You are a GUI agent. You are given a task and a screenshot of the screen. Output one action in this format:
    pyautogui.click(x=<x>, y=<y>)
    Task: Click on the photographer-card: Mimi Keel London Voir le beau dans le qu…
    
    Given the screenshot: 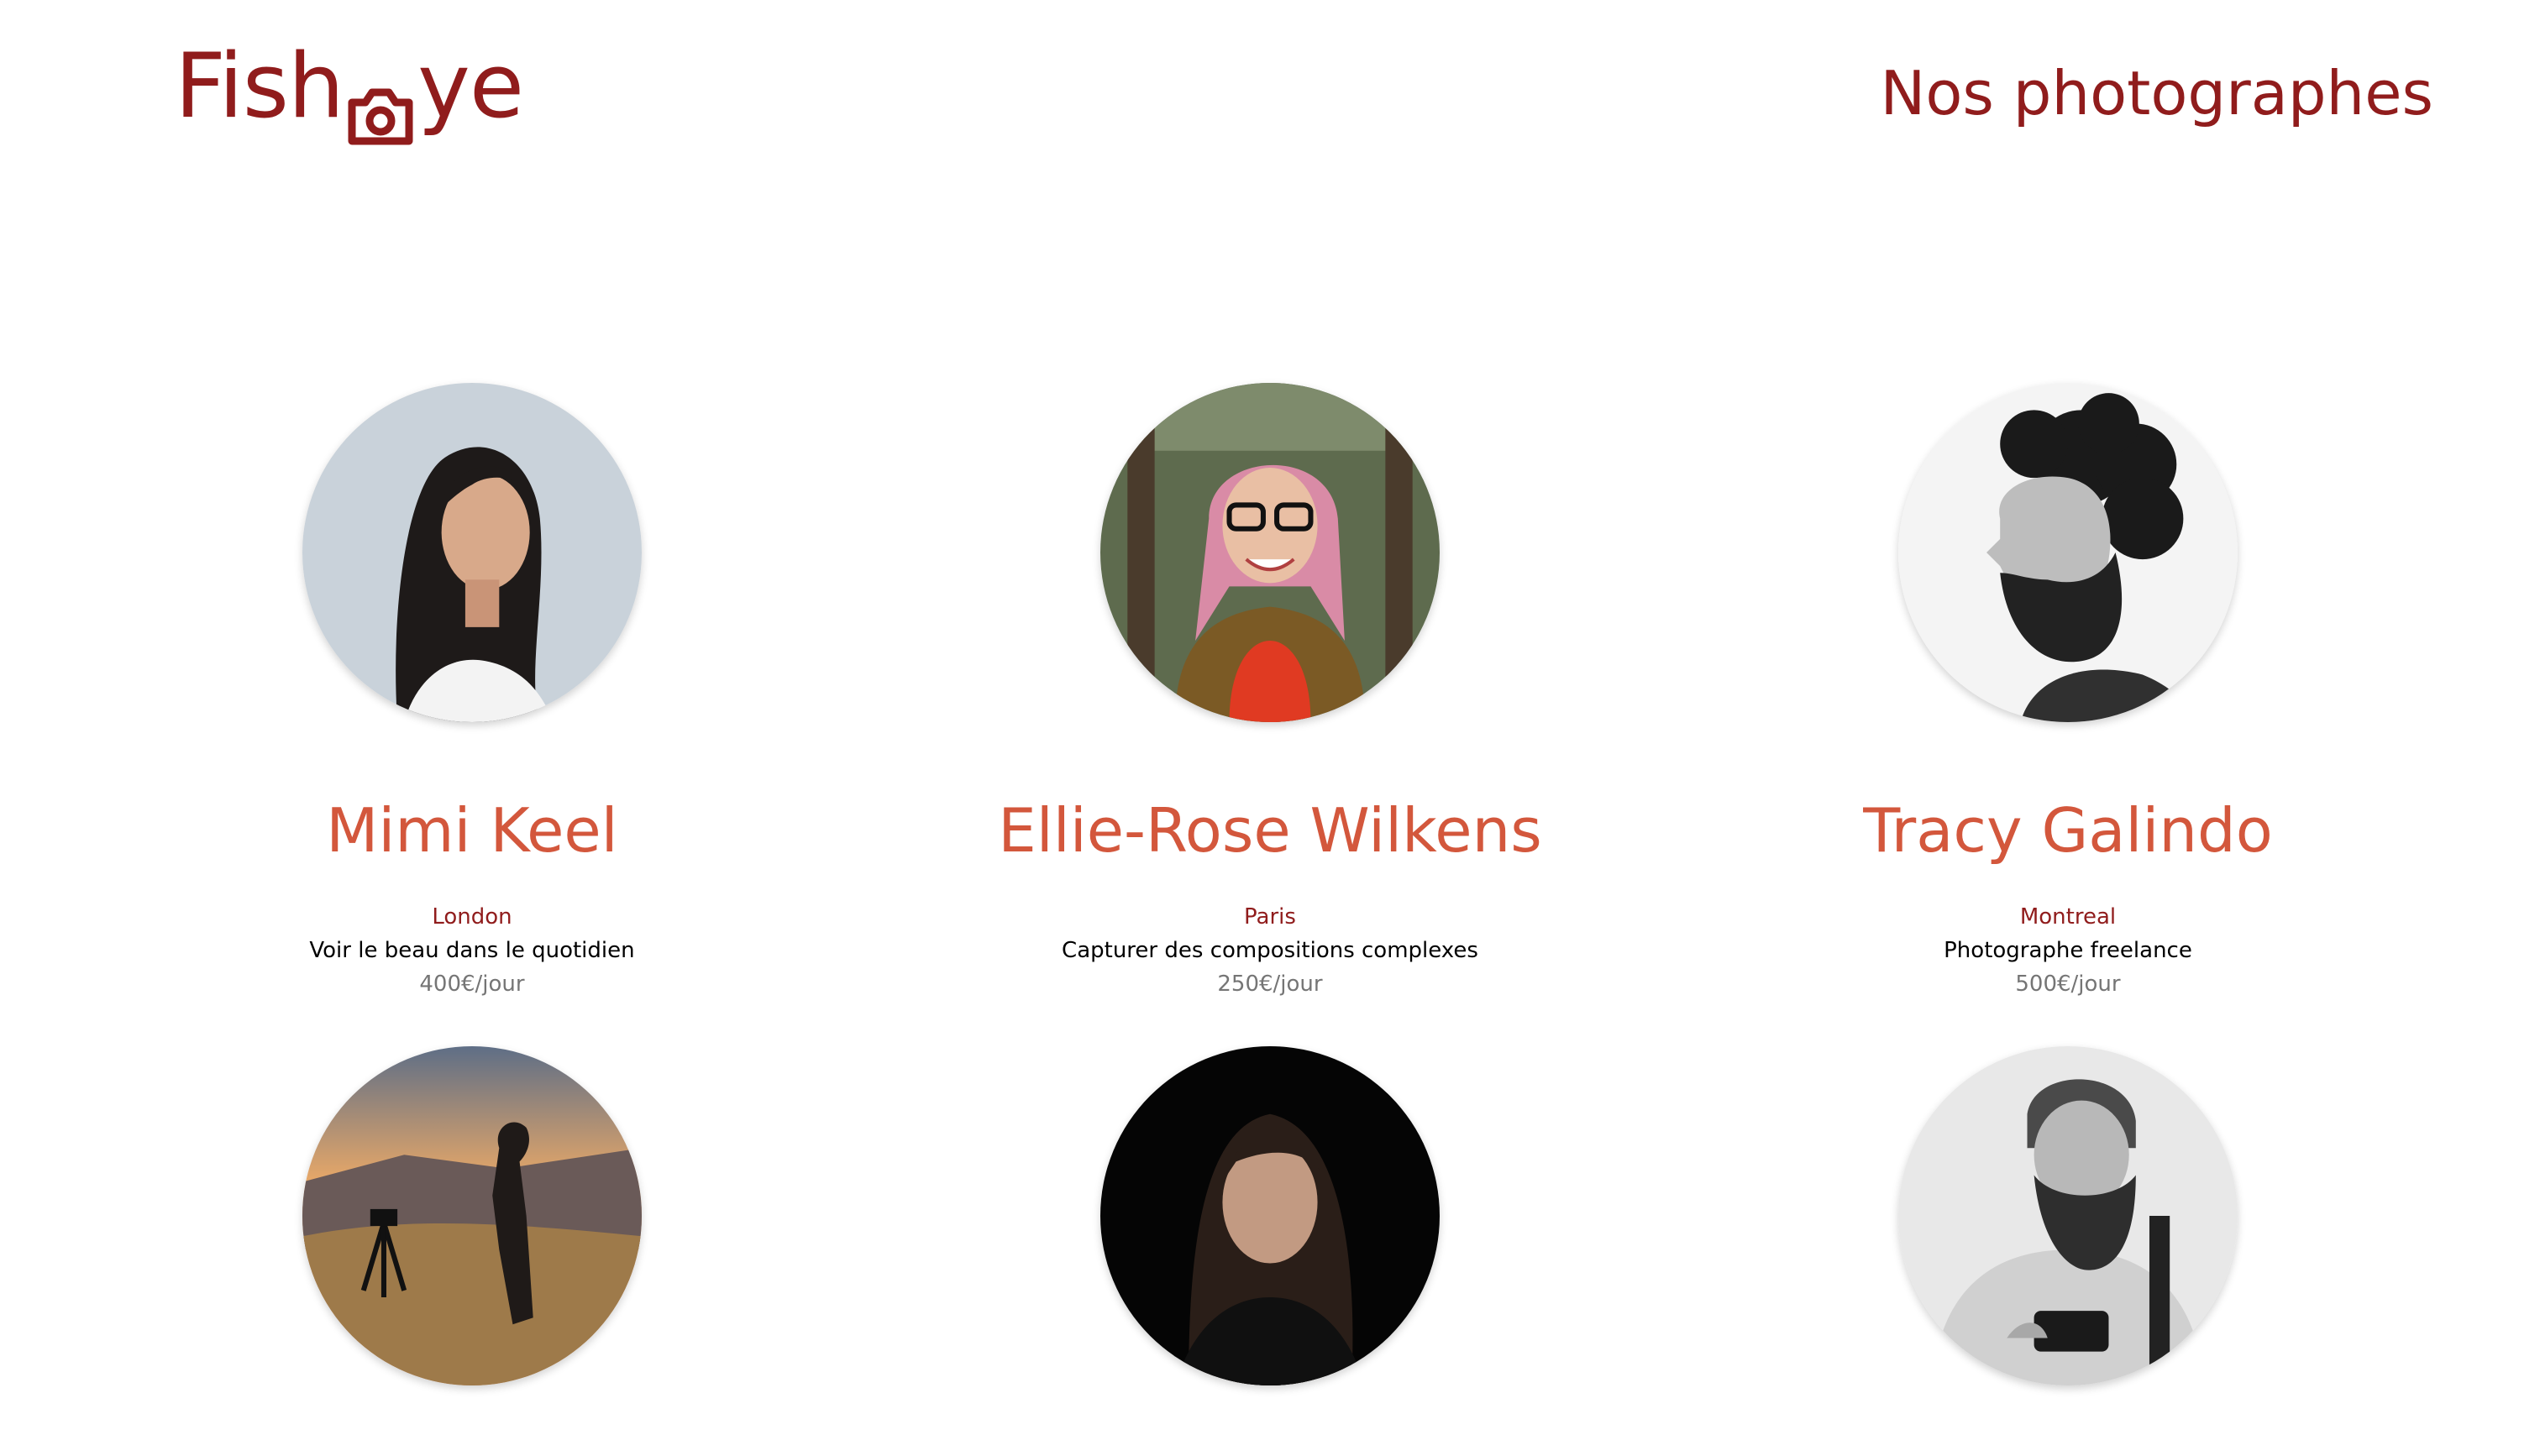 What is the action you would take?
    pyautogui.click(x=472, y=692)
    